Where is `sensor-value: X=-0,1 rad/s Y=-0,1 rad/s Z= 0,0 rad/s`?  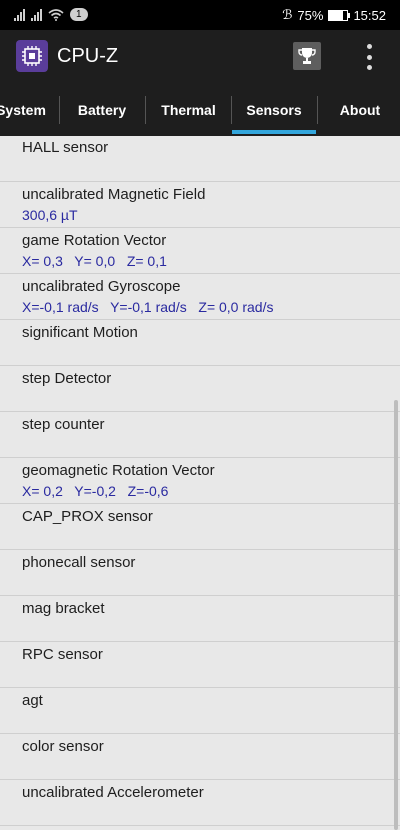
sensor-value: X=-0,1 rad/s Y=-0,1 rad/s Z= 0,0 rad/s is located at coordinates (148, 307).